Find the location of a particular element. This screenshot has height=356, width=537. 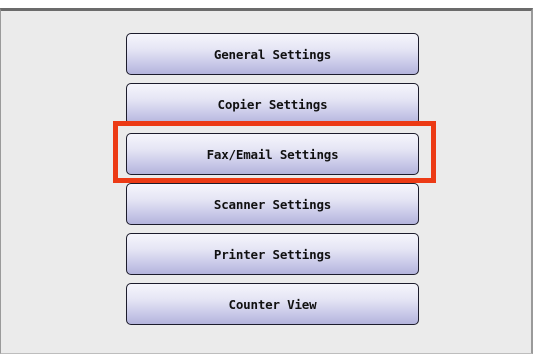

counter-view-label: Counter View is located at coordinates (272, 304).